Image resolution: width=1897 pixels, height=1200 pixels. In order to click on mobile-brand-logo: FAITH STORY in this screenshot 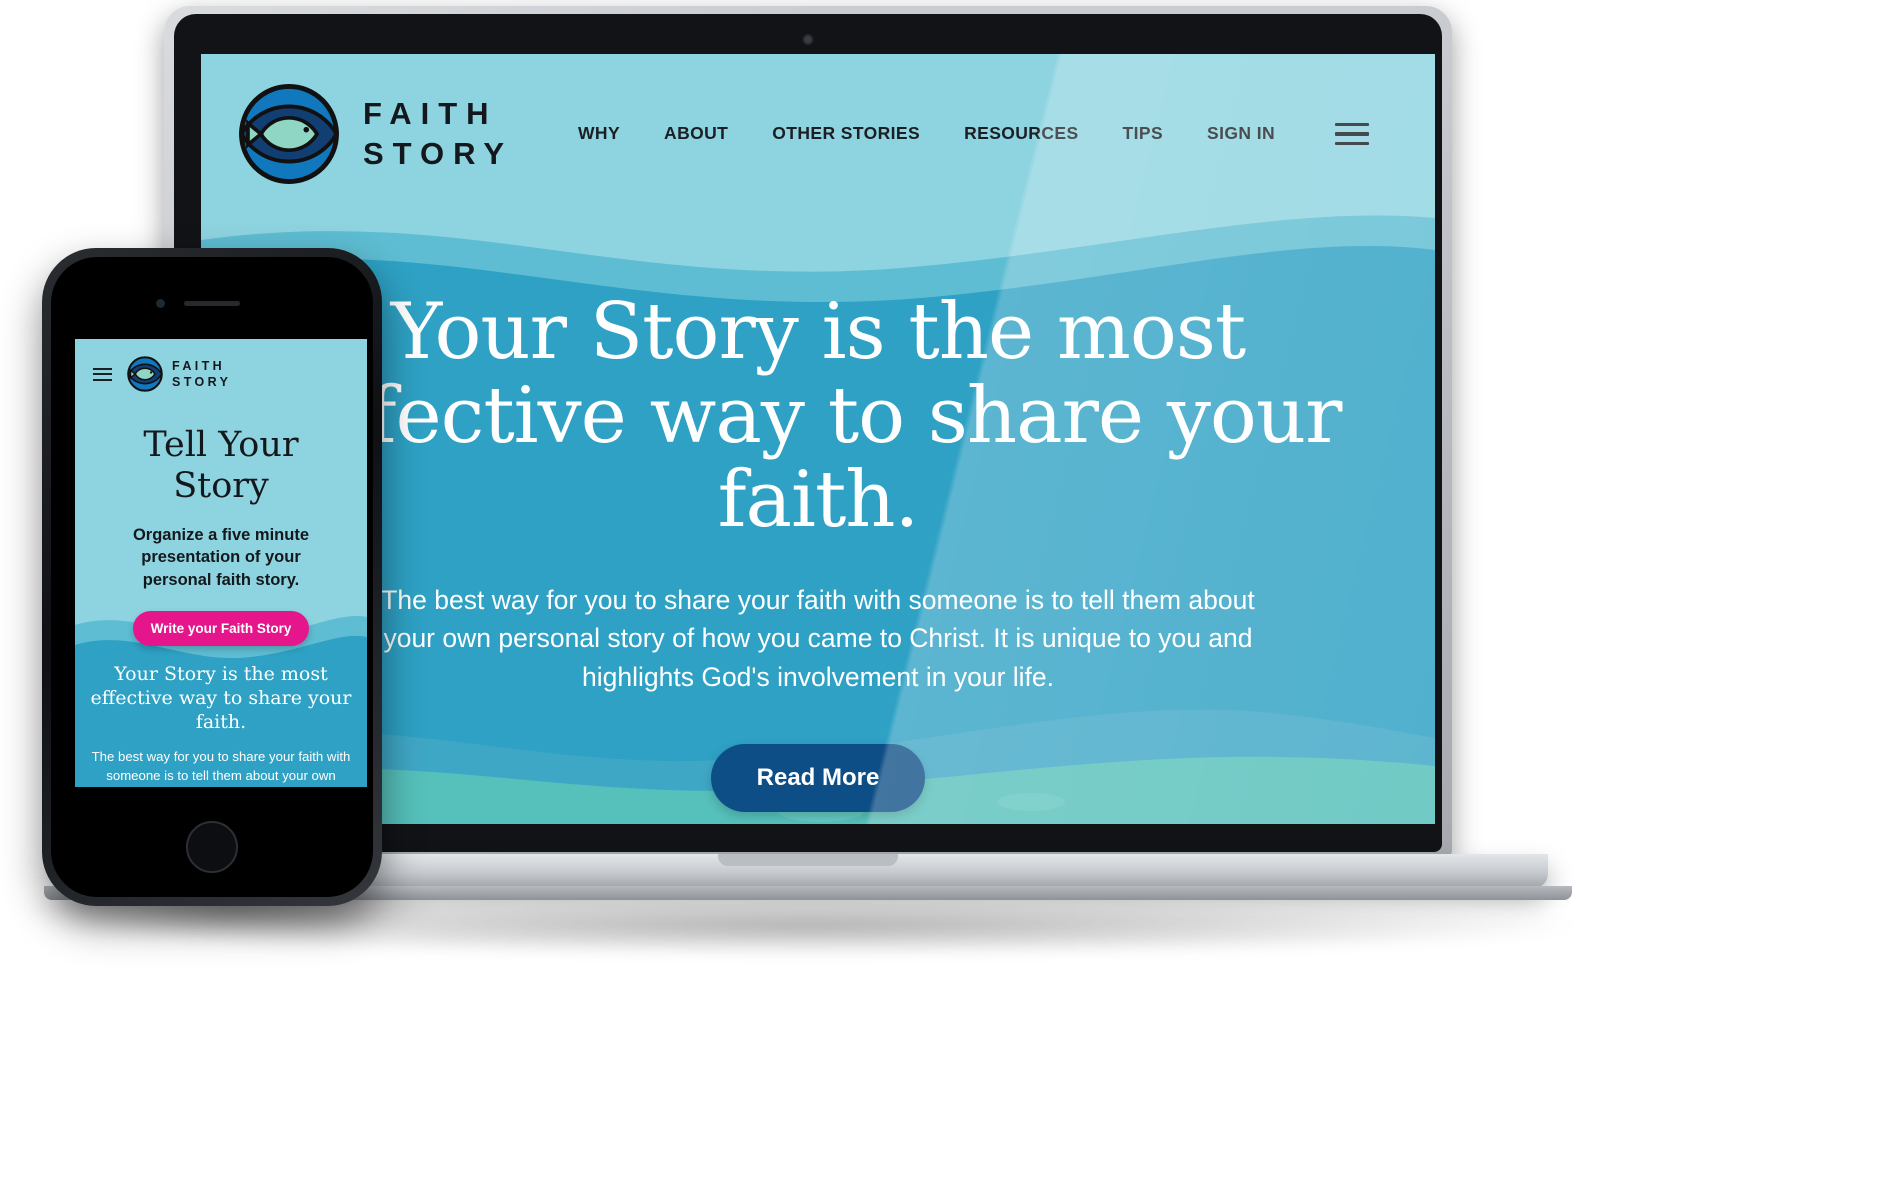, I will do `click(178, 374)`.